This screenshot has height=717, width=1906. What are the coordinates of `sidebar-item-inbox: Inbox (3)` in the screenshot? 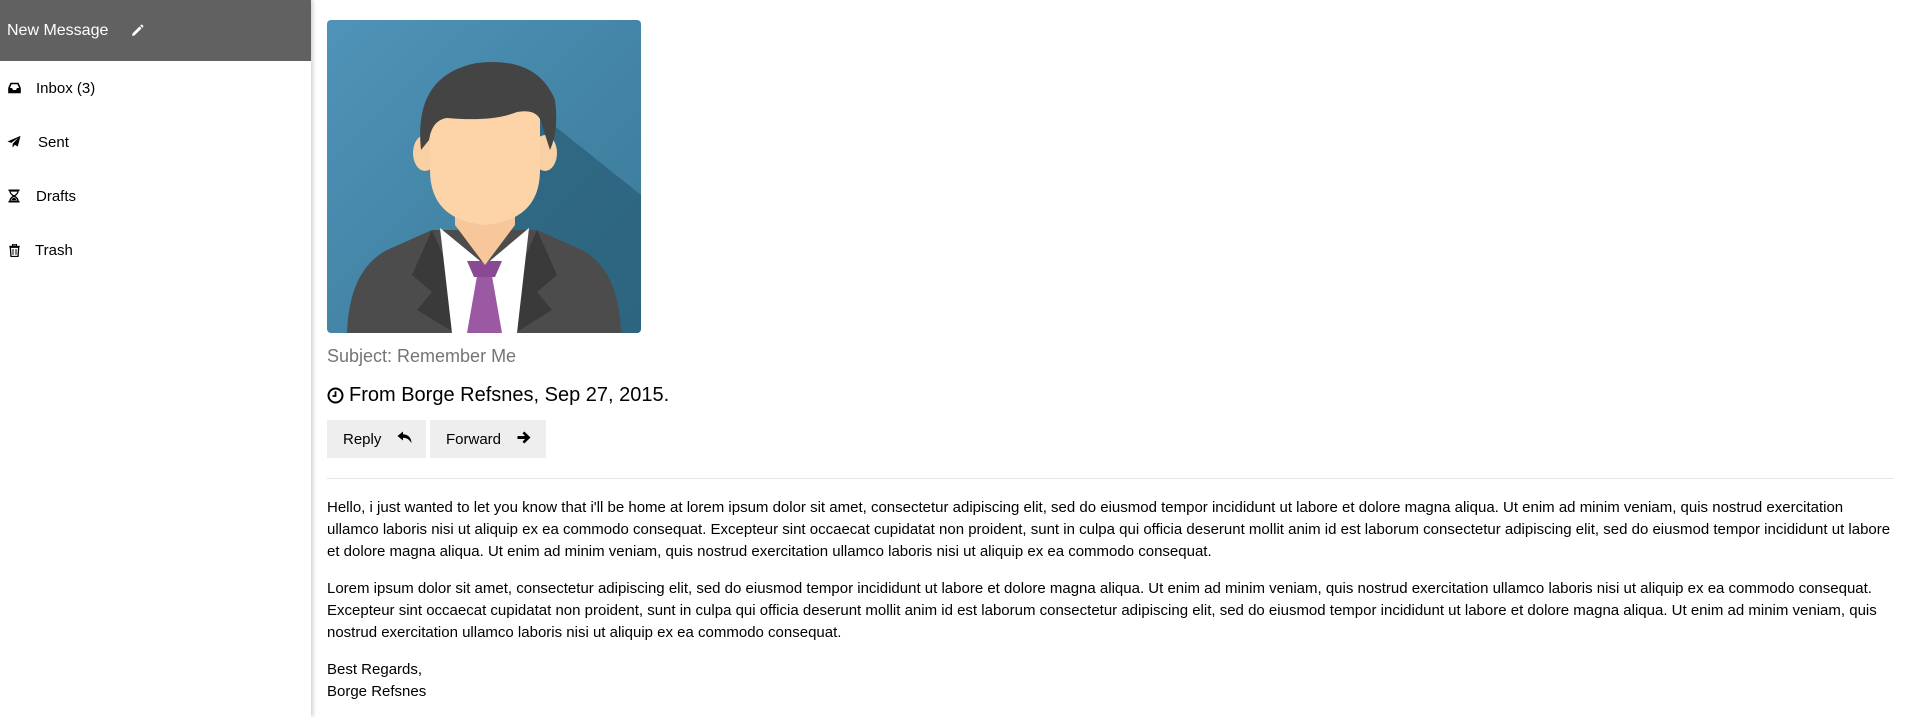 It's located at (155, 88).